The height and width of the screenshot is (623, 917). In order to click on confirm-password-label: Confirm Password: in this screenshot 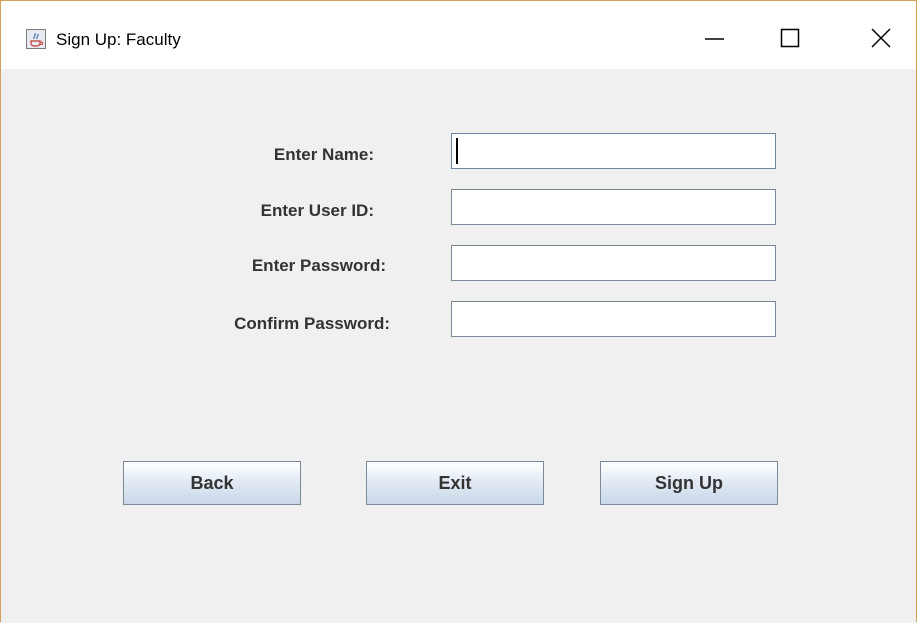, I will do `click(312, 323)`.